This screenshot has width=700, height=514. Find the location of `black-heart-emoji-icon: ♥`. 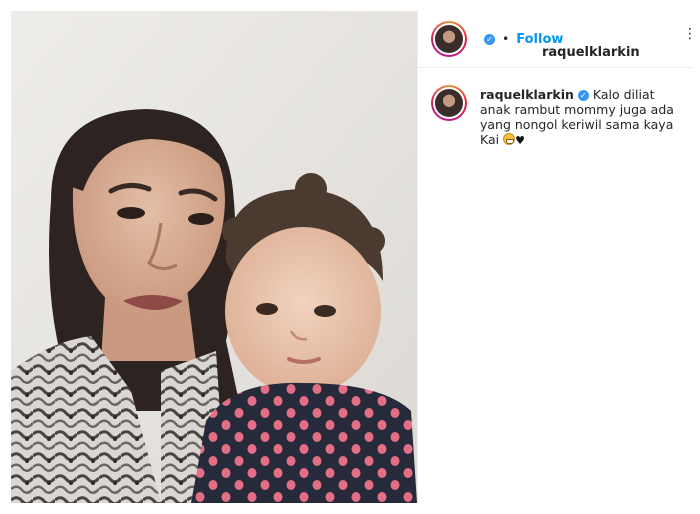

black-heart-emoji-icon: ♥ is located at coordinates (520, 140).